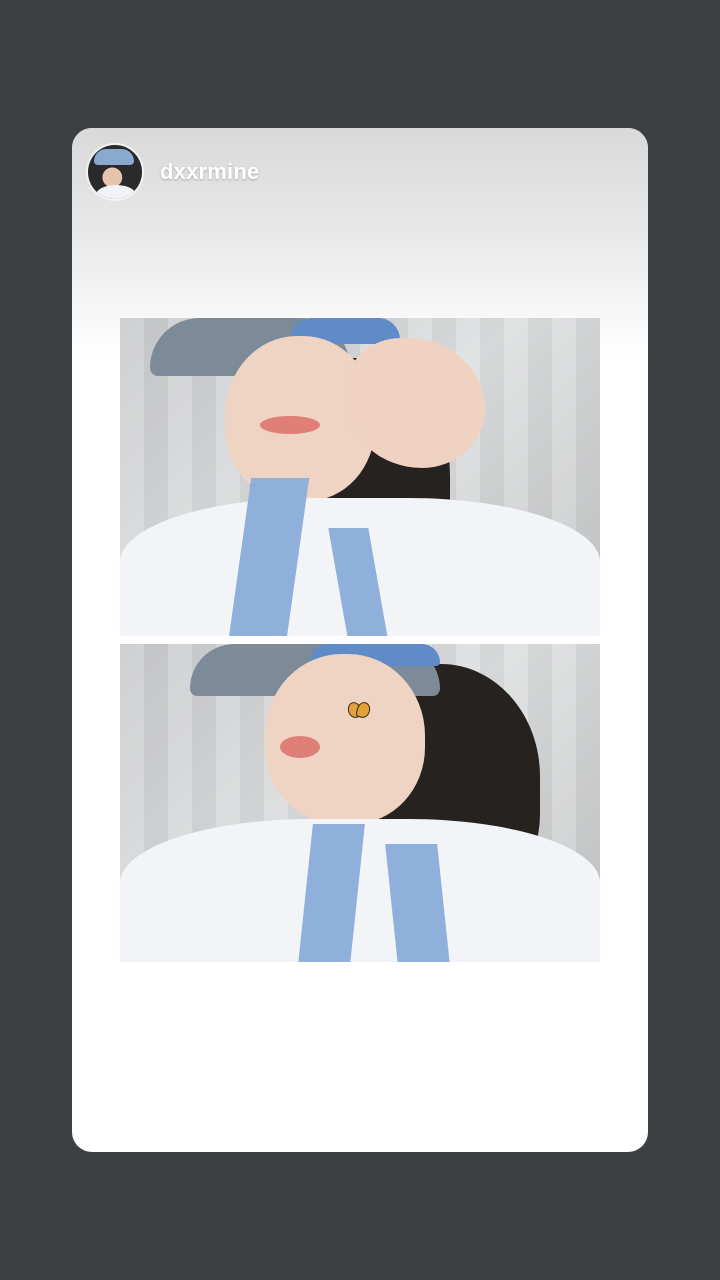  What do you see at coordinates (115, 172) in the screenshot?
I see `user-avatar` at bounding box center [115, 172].